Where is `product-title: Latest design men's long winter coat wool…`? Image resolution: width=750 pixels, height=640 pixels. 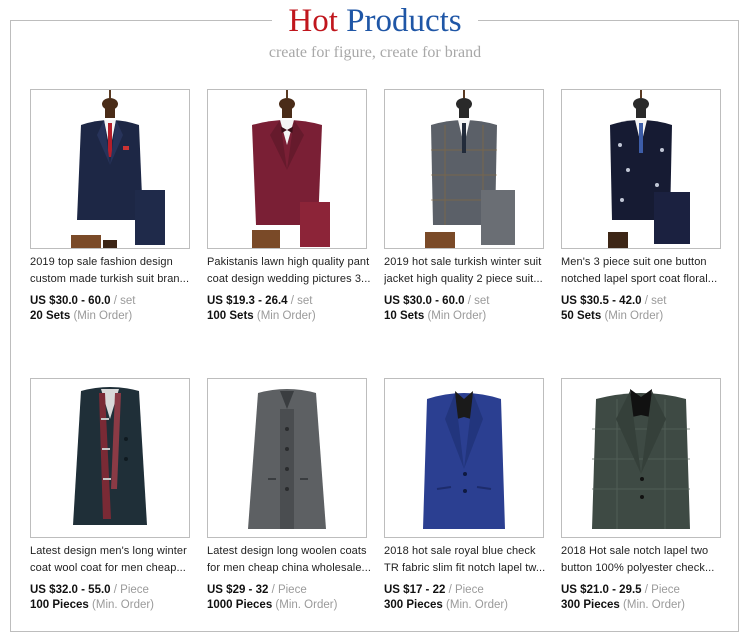 product-title: Latest design men's long winter coat wool… is located at coordinates (115, 560).